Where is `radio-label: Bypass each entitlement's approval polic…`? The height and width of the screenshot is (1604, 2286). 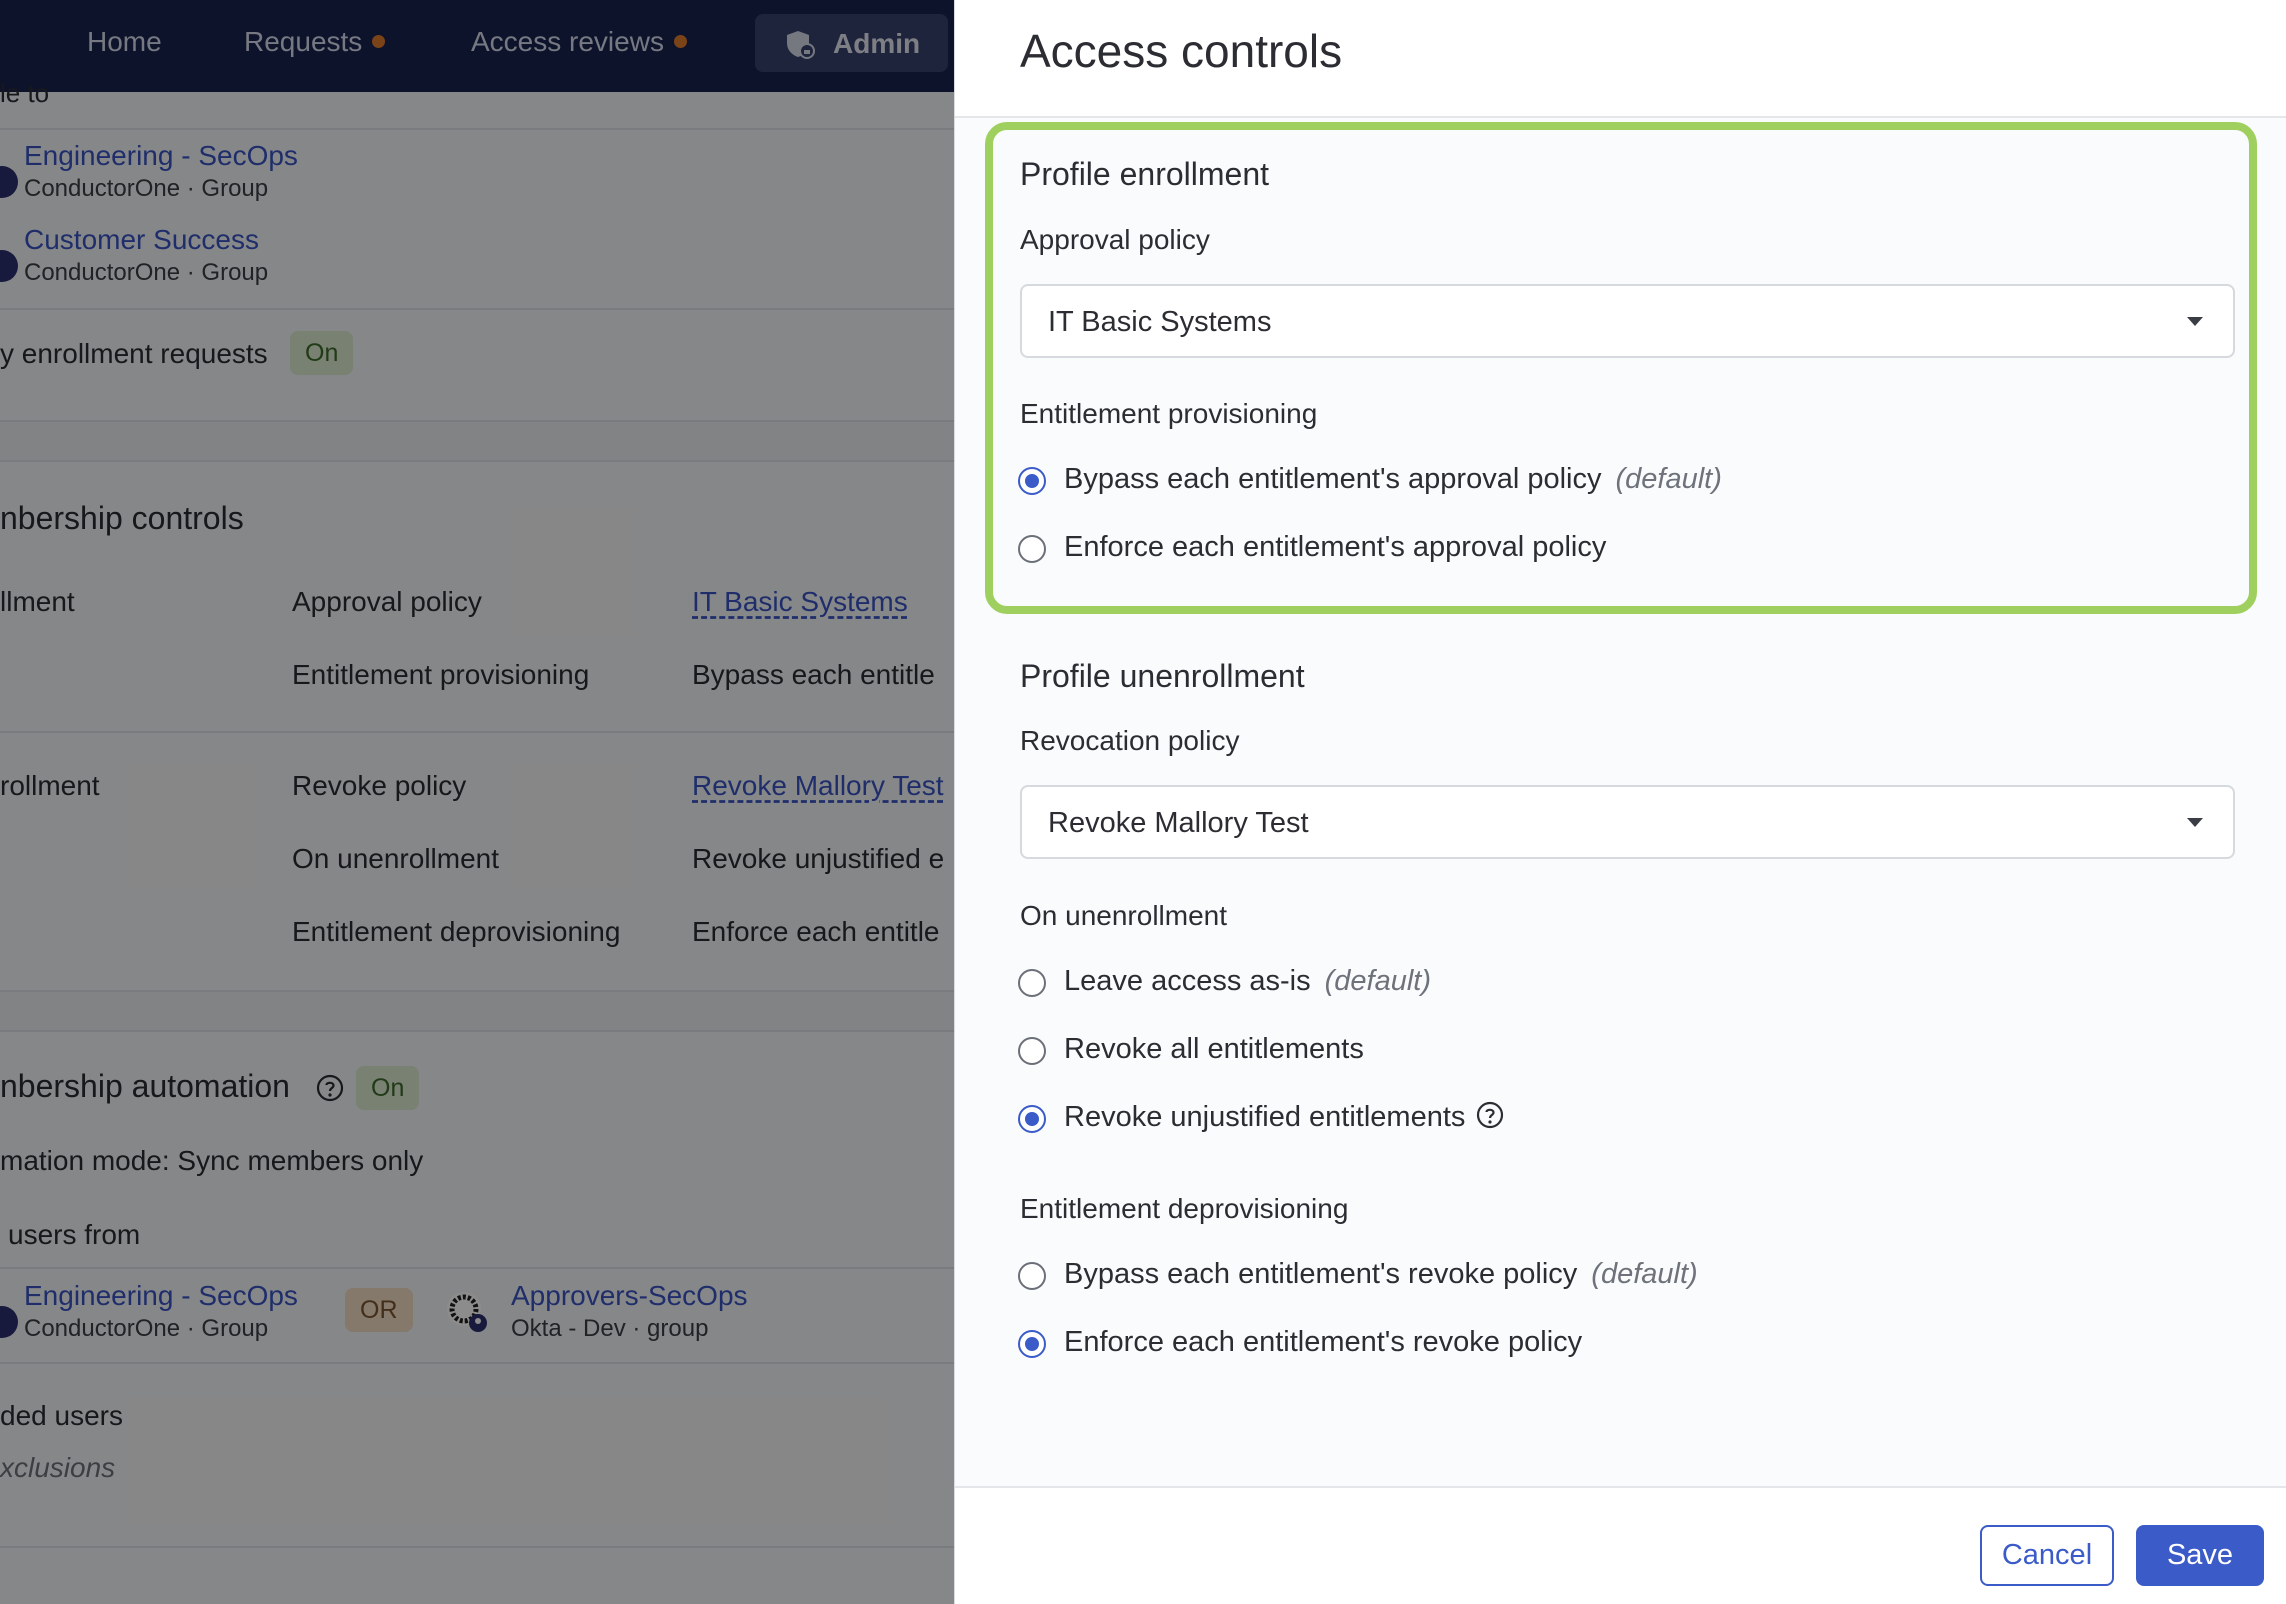
radio-label: Bypass each entitlement's approval polic… is located at coordinates (1393, 479).